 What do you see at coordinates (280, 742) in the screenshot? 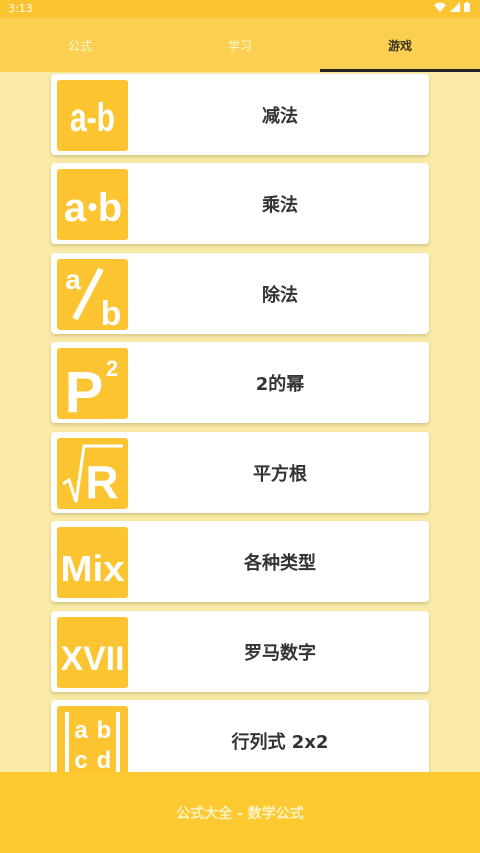
I see `game-label: 行列式 2x2` at bounding box center [280, 742].